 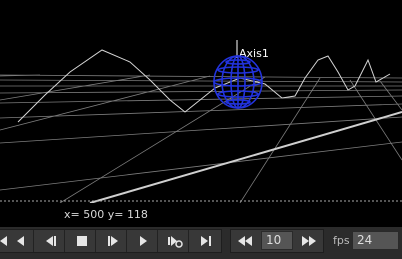 I want to click on step-forward-icon, so click(x=113, y=241).